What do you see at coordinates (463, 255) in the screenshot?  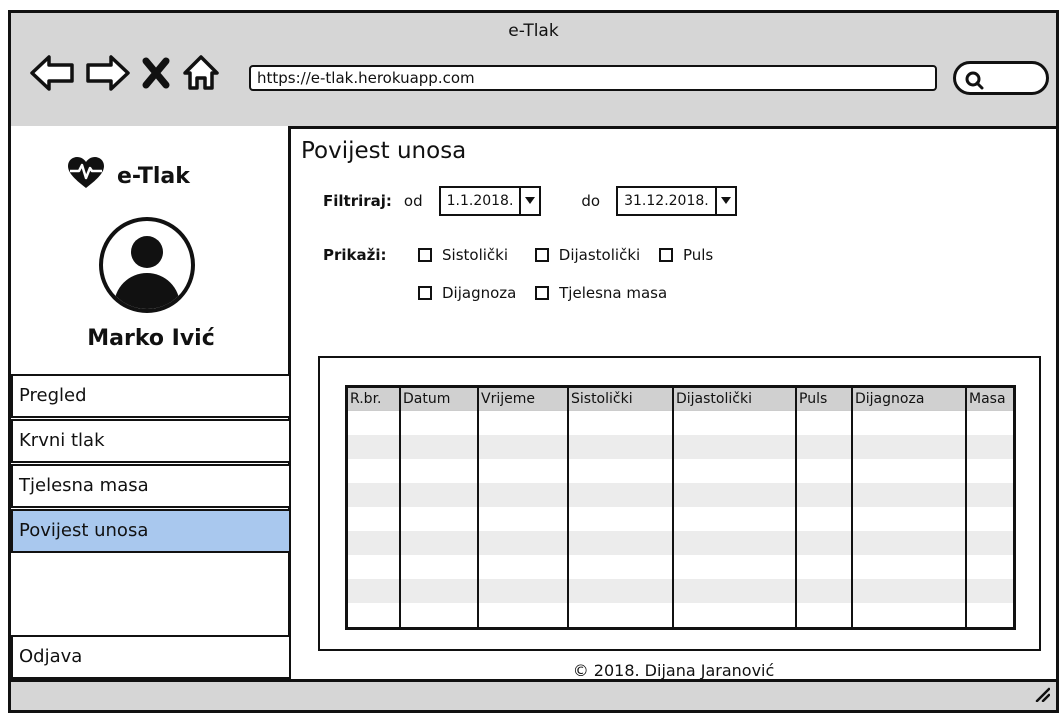 I see `checkbox-sistolicki: Sistolički` at bounding box center [463, 255].